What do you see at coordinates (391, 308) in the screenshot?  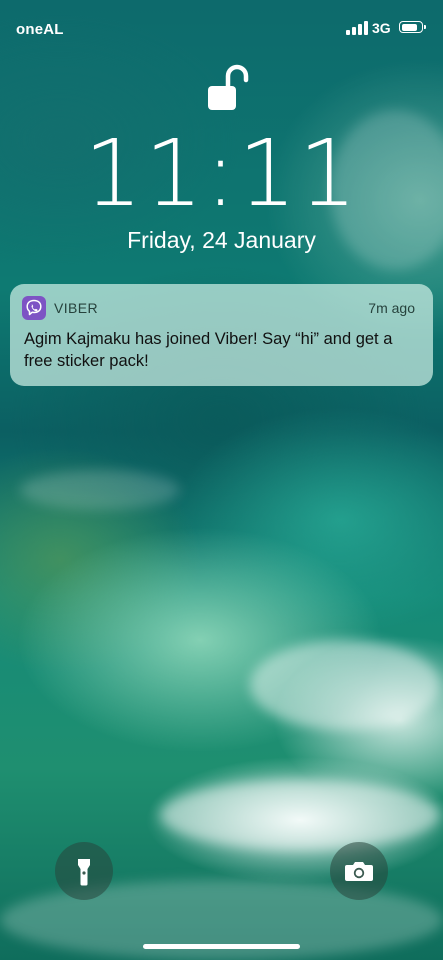 I see `notification-timestamp: 7m ago` at bounding box center [391, 308].